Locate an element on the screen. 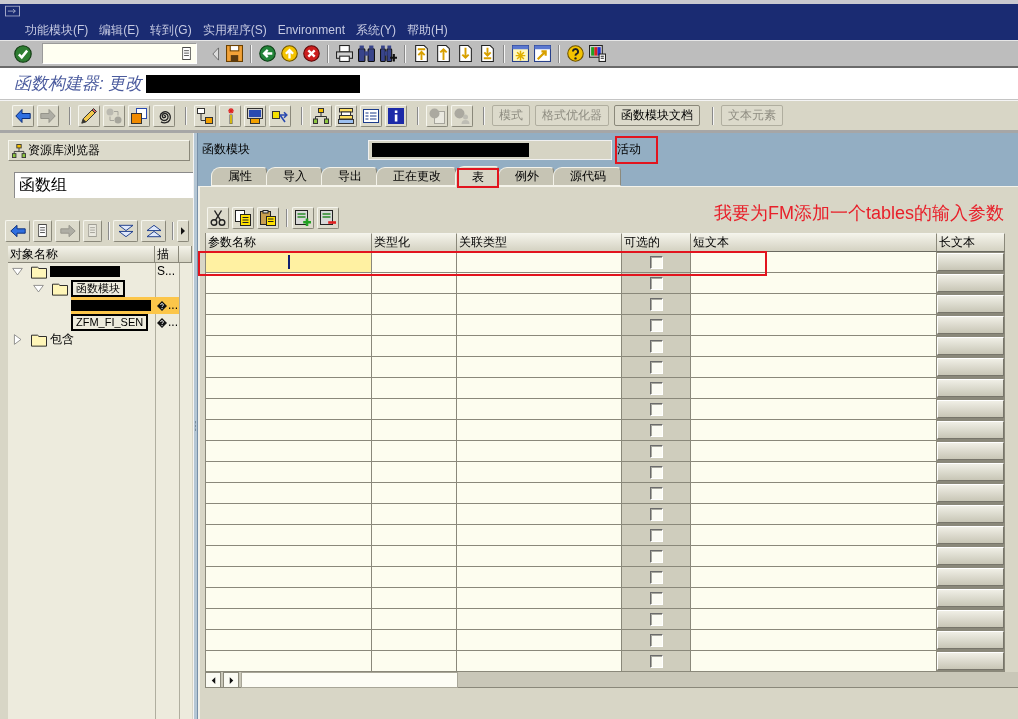 Image resolution: width=1018 pixels, height=719 pixels. object-type-field: 函数组 is located at coordinates (103, 185).